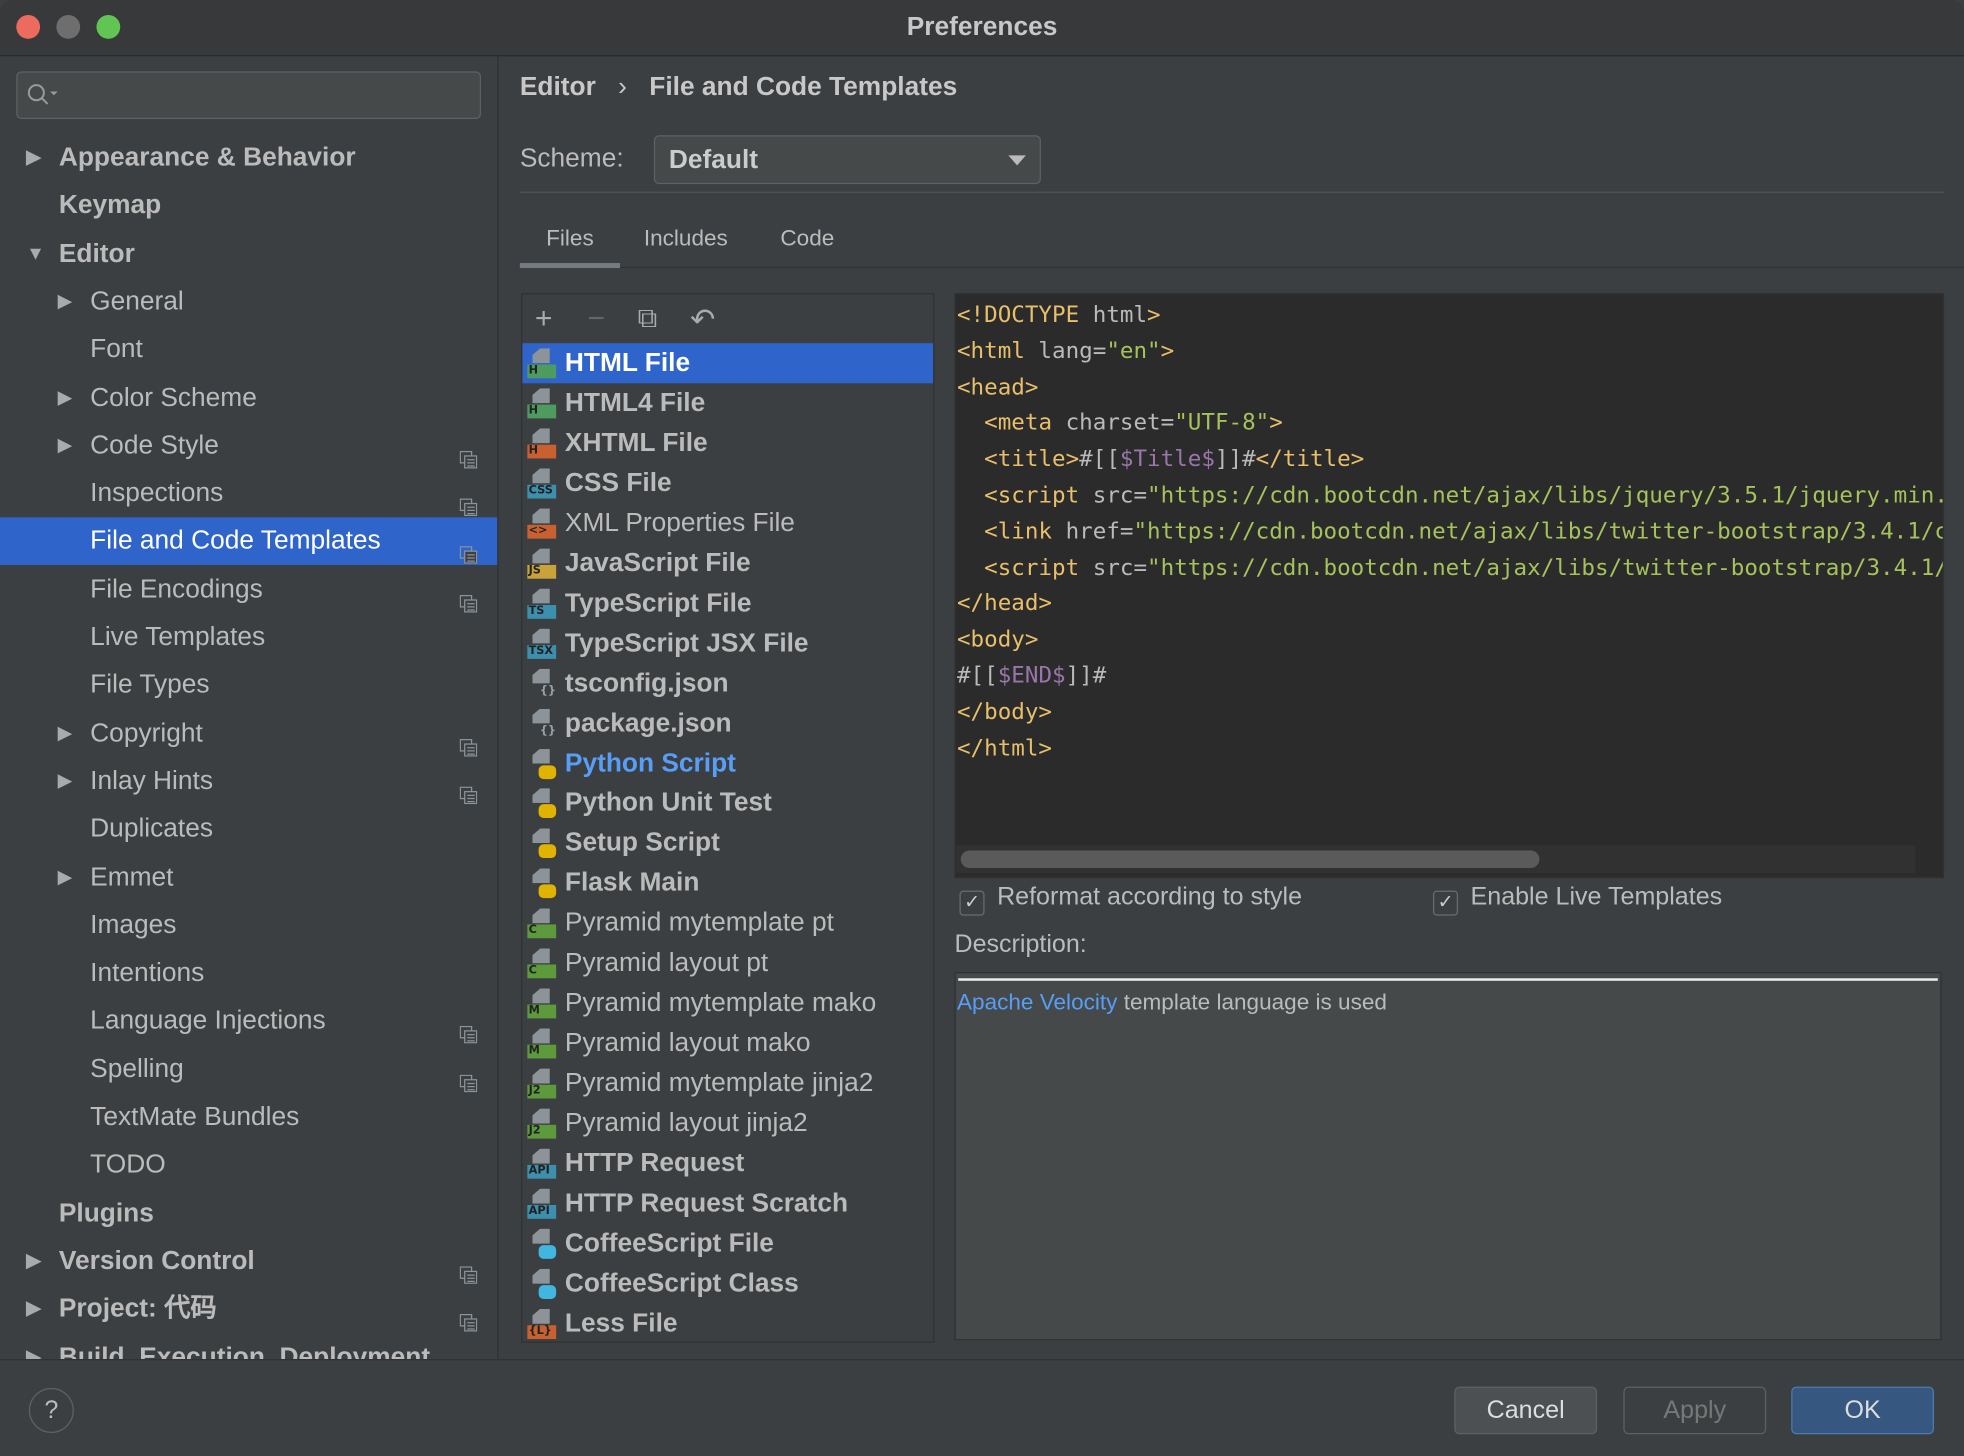 This screenshot has width=1964, height=1456. What do you see at coordinates (558, 87) in the screenshot?
I see `breadcrumb-parent: Editor` at bounding box center [558, 87].